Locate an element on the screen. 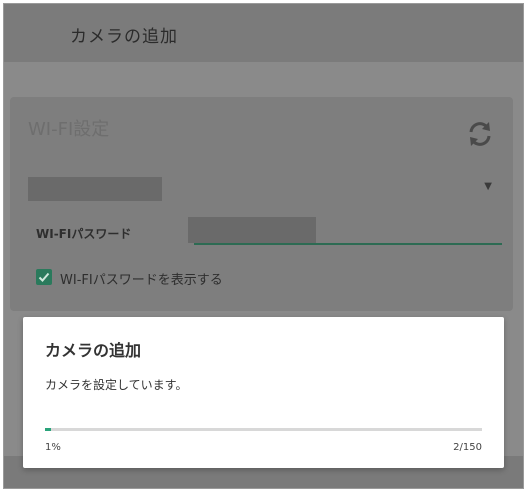  refresh-button is located at coordinates (480, 134).